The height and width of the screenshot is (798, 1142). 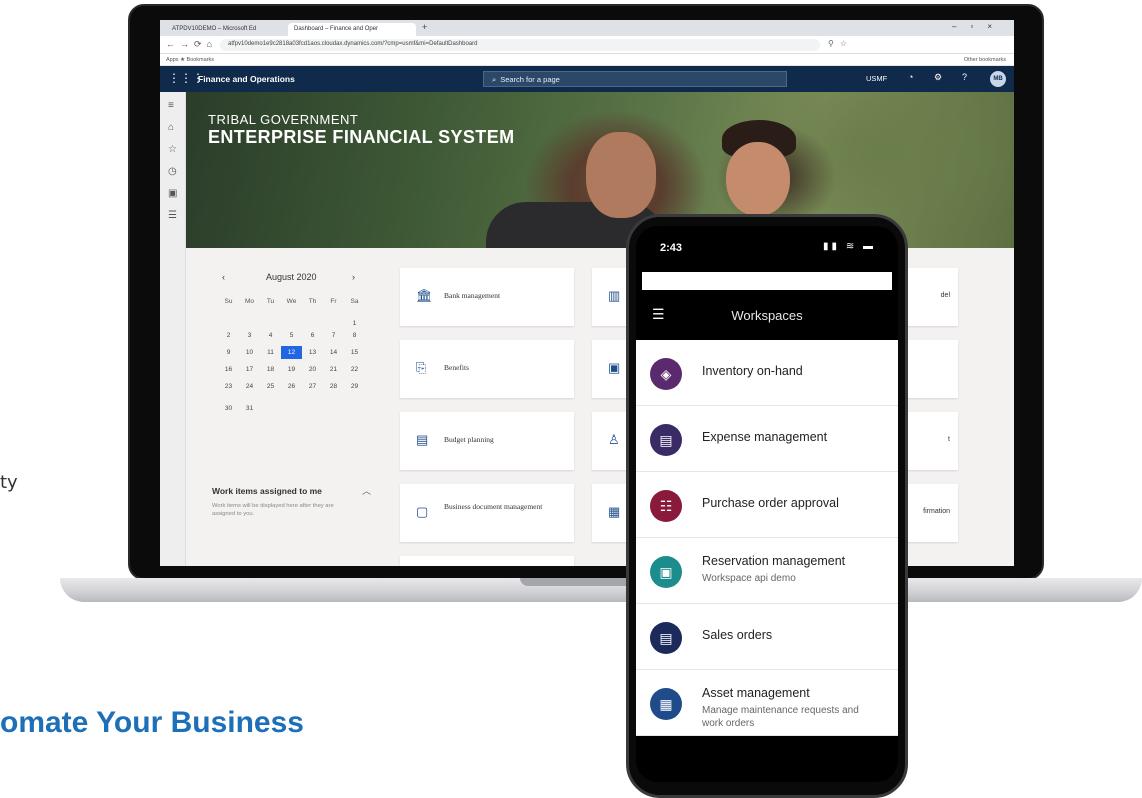 I want to click on workspace-label: Purchase order approval, so click(x=770, y=503).